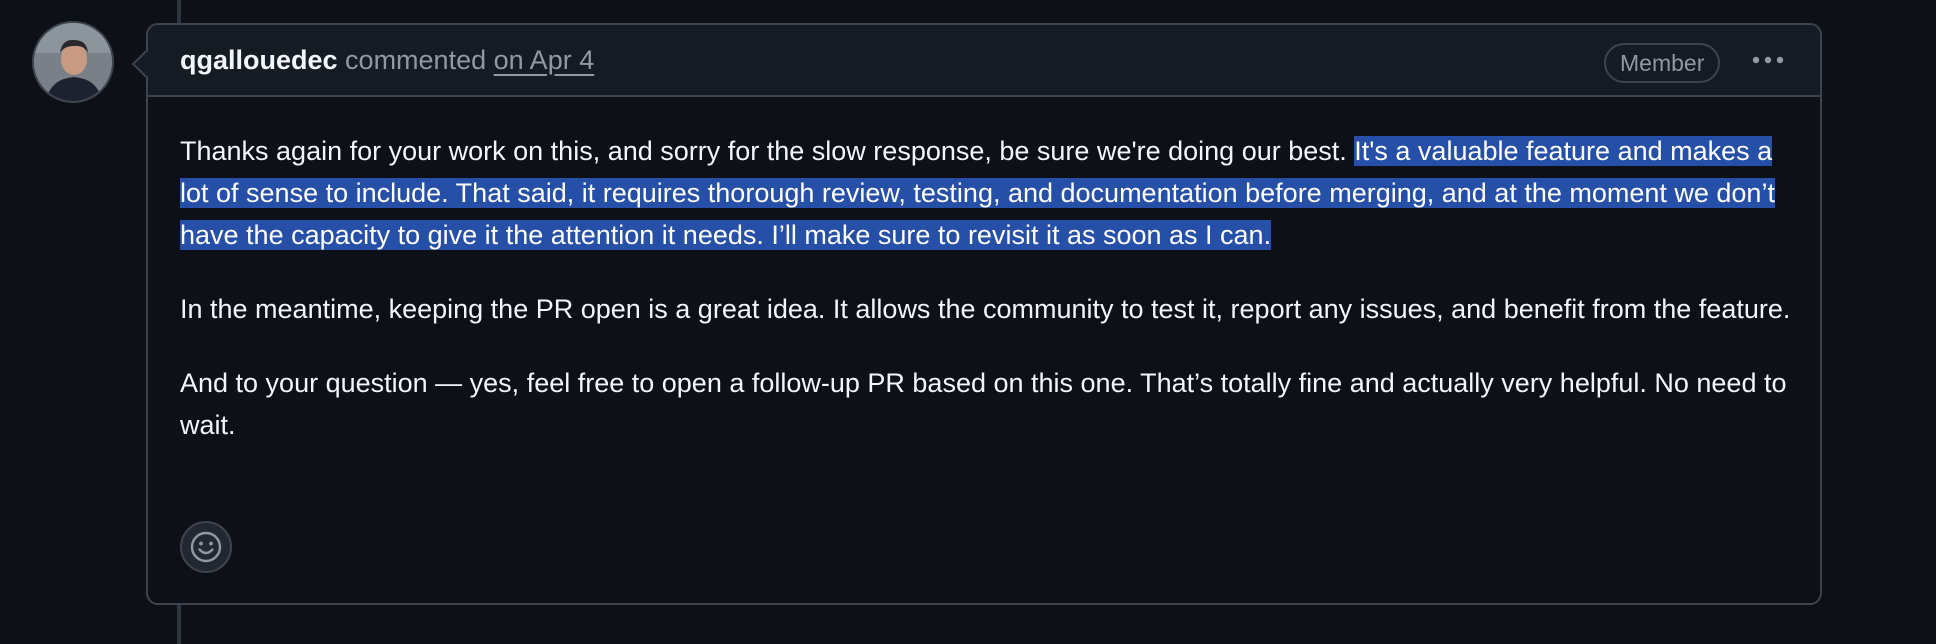 This screenshot has width=1936, height=644. I want to click on avatar-image, so click(73, 62).